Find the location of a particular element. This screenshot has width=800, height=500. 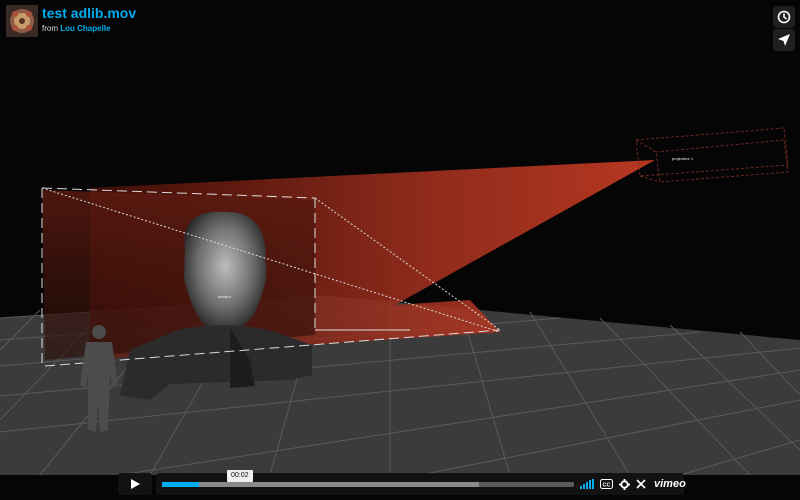

control-bar: 00:02 CC vimeo is located at coordinates (421, 482).